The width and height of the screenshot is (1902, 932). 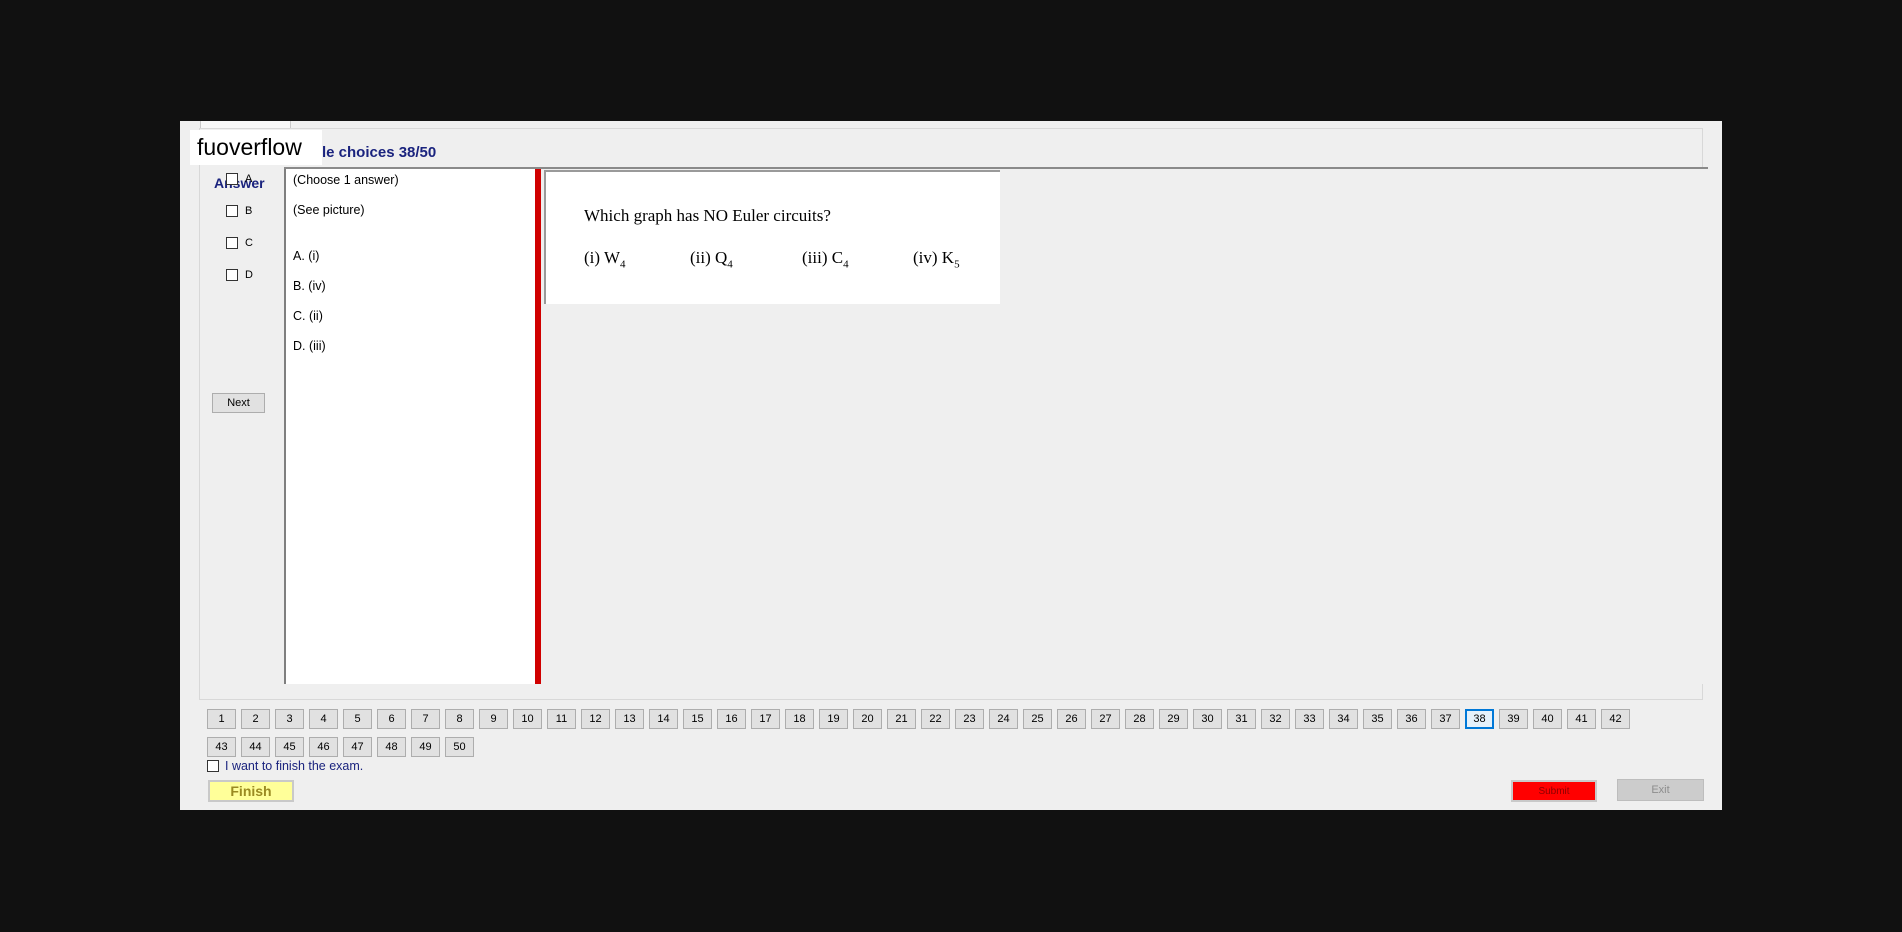 What do you see at coordinates (833, 719) in the screenshot?
I see `question-nav-button: 19` at bounding box center [833, 719].